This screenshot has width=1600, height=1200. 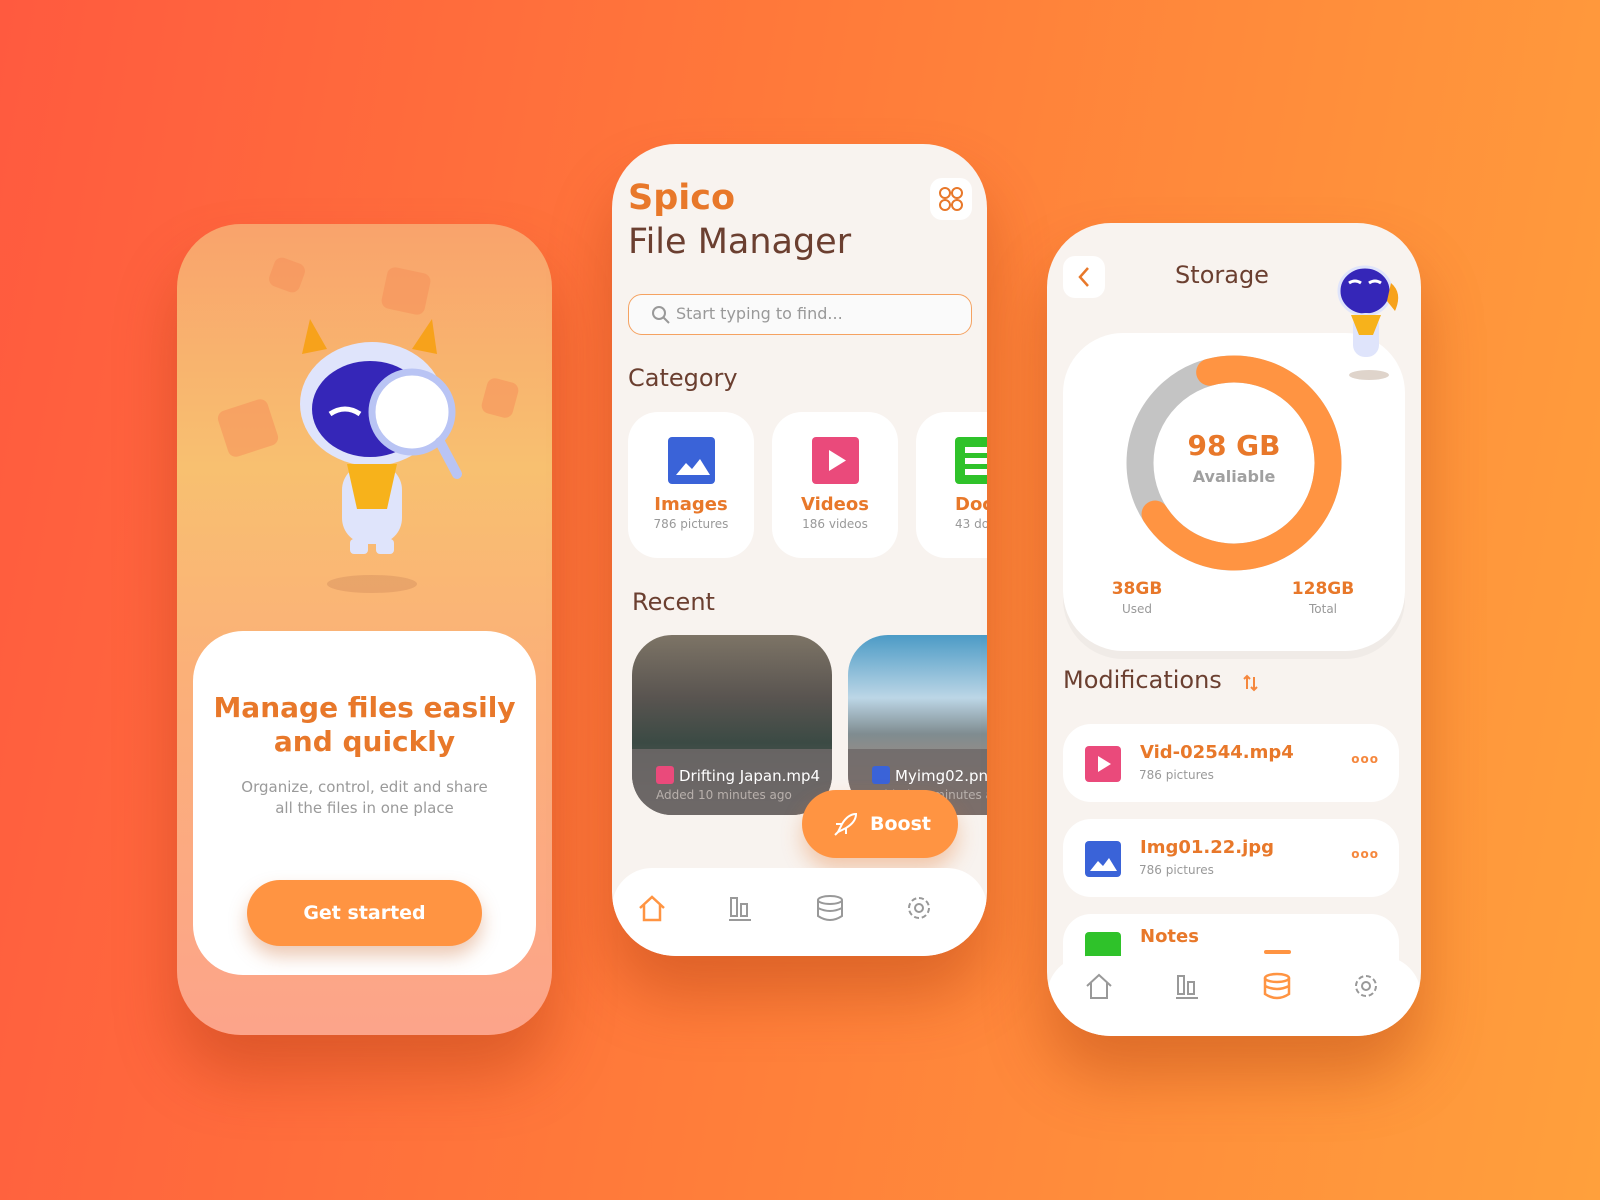 What do you see at coordinates (1323, 609) in the screenshot?
I see `total-label: Total` at bounding box center [1323, 609].